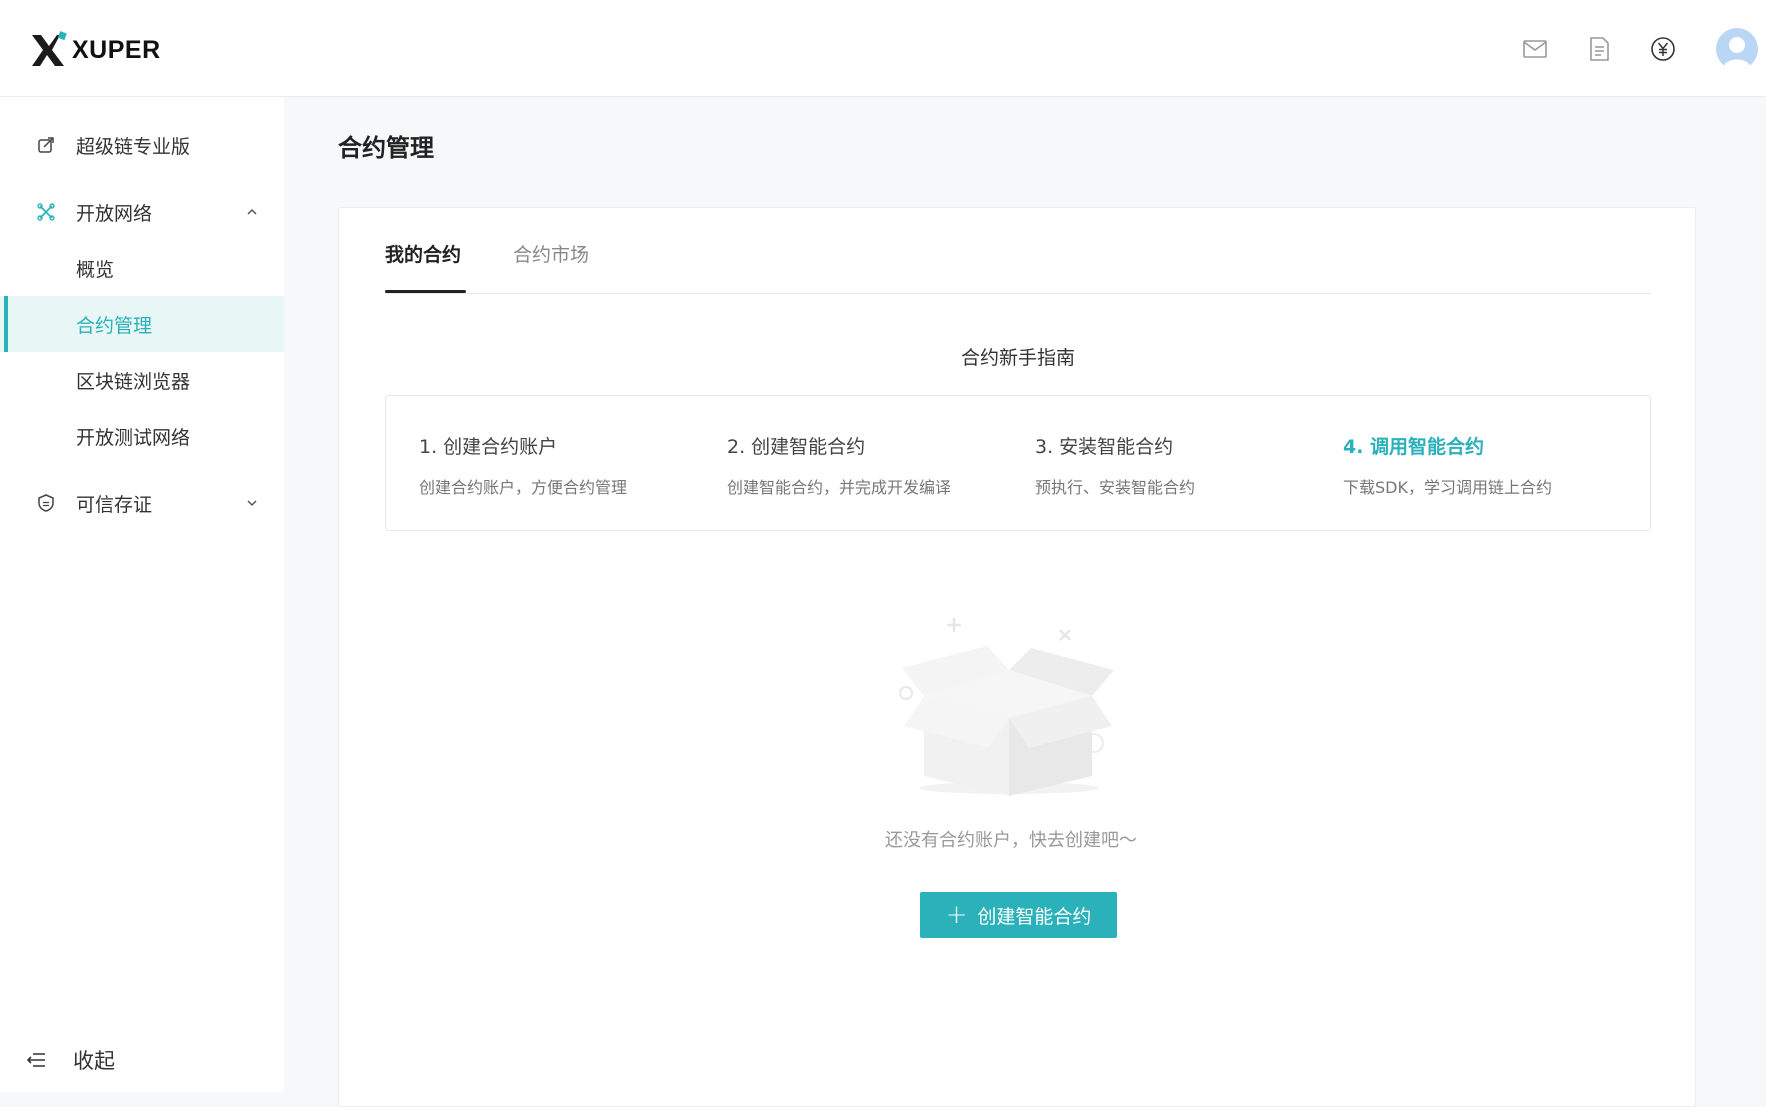 This screenshot has height=1107, width=1766. What do you see at coordinates (1018, 251) in the screenshot?
I see `tab-bar: 我的合约 合约市场` at bounding box center [1018, 251].